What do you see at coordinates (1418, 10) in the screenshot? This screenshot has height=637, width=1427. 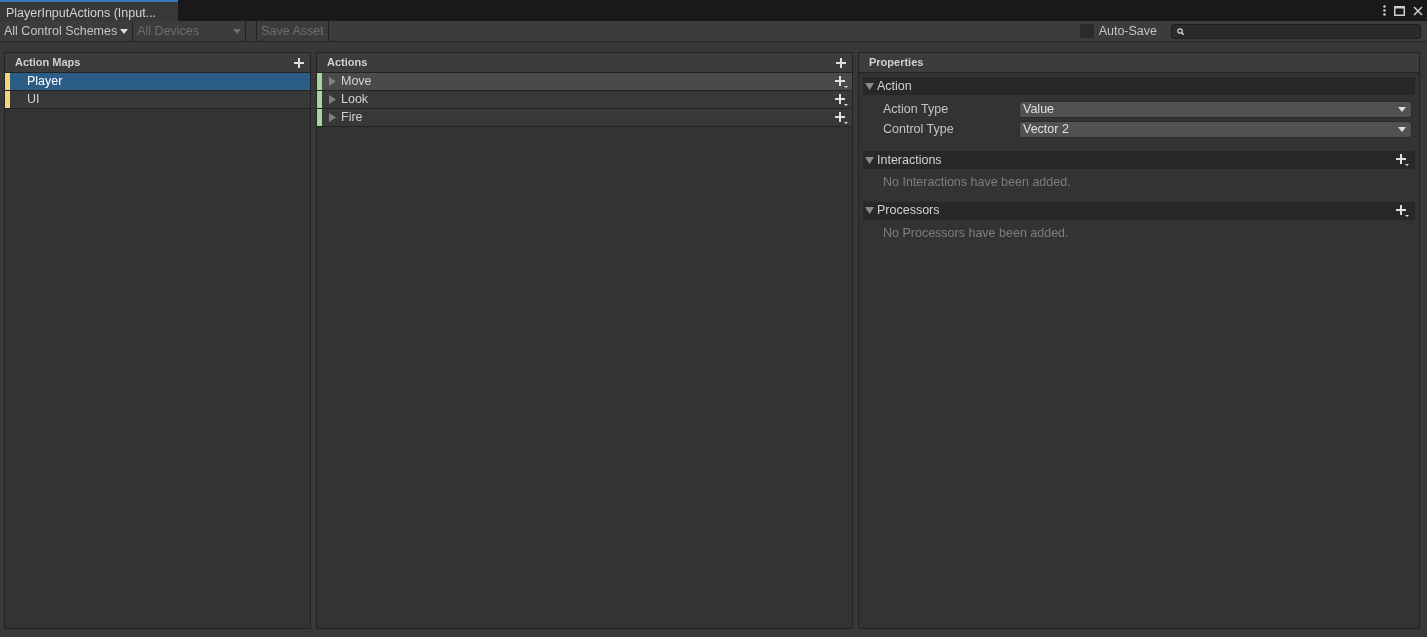 I see `close-icon` at bounding box center [1418, 10].